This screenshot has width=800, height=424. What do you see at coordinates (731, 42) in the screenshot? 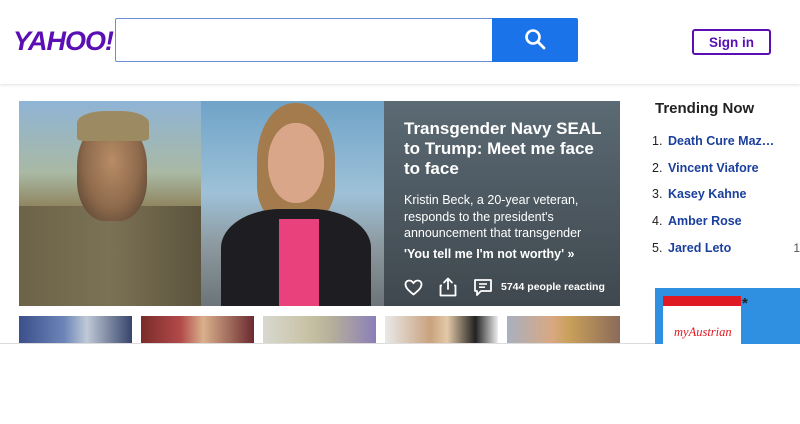
I see `signin-button: Sign in` at bounding box center [731, 42].